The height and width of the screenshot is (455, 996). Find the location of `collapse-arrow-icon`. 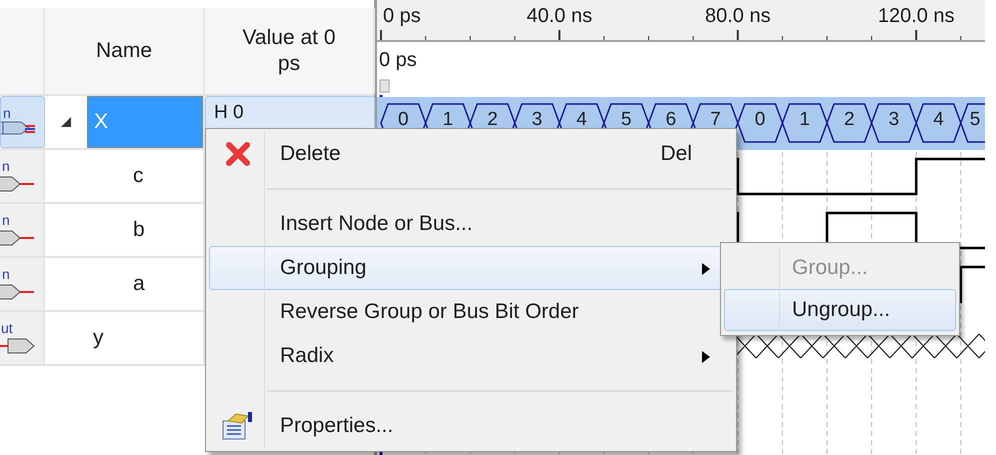

collapse-arrow-icon is located at coordinates (66, 122).